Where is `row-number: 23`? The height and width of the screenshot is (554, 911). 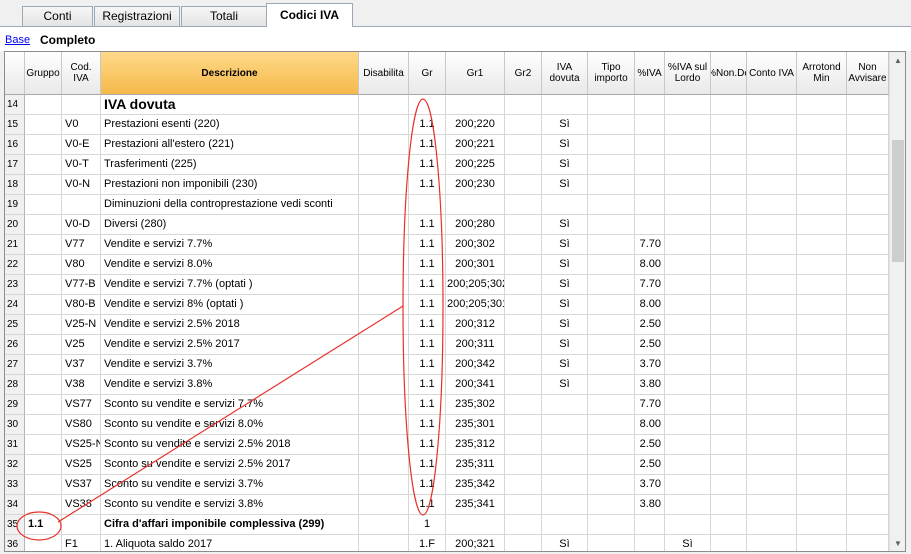 row-number: 23 is located at coordinates (15, 285).